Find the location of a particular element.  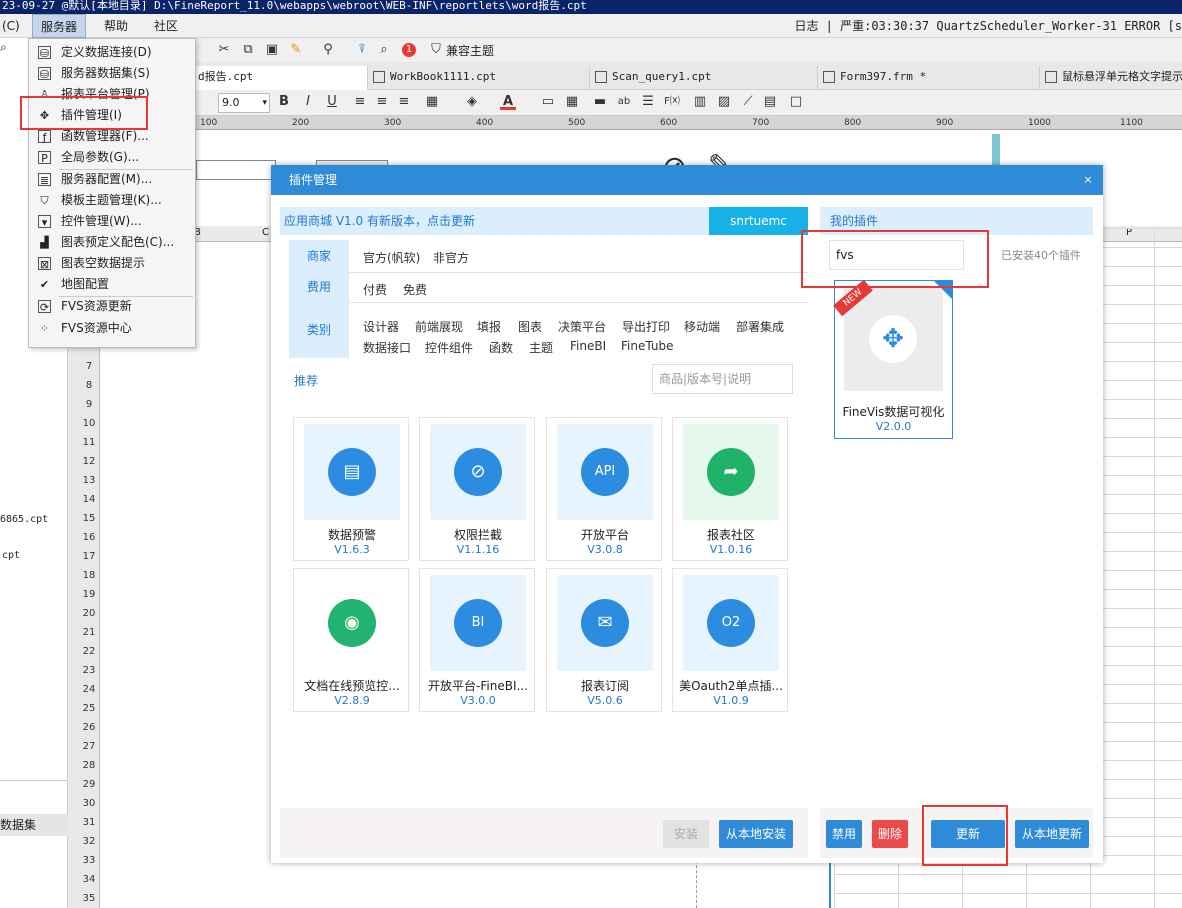

menu-item-community: 社区 is located at coordinates (166, 26).